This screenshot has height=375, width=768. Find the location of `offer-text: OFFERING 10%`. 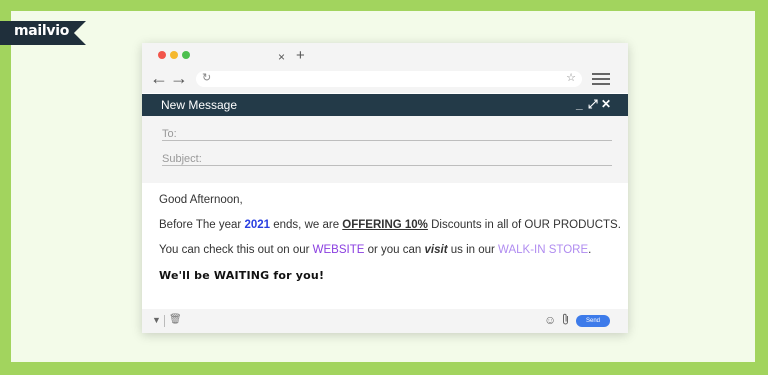

offer-text: OFFERING 10% is located at coordinates (385, 225).